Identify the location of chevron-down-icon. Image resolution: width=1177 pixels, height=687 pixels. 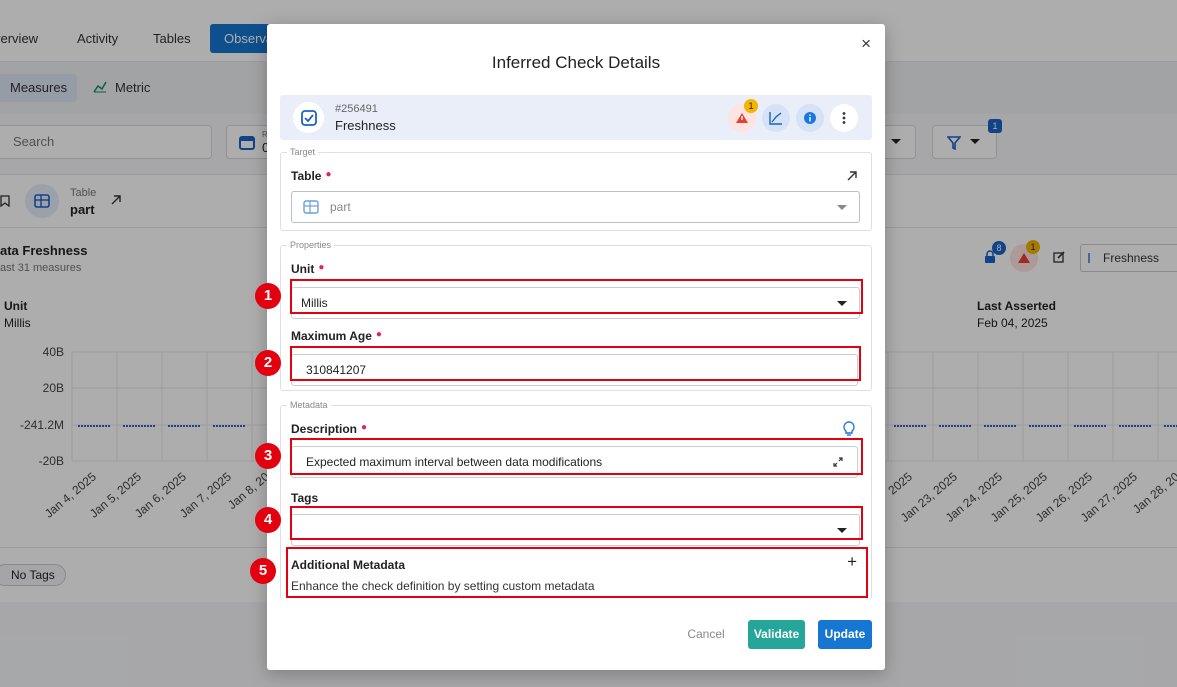
(842, 207).